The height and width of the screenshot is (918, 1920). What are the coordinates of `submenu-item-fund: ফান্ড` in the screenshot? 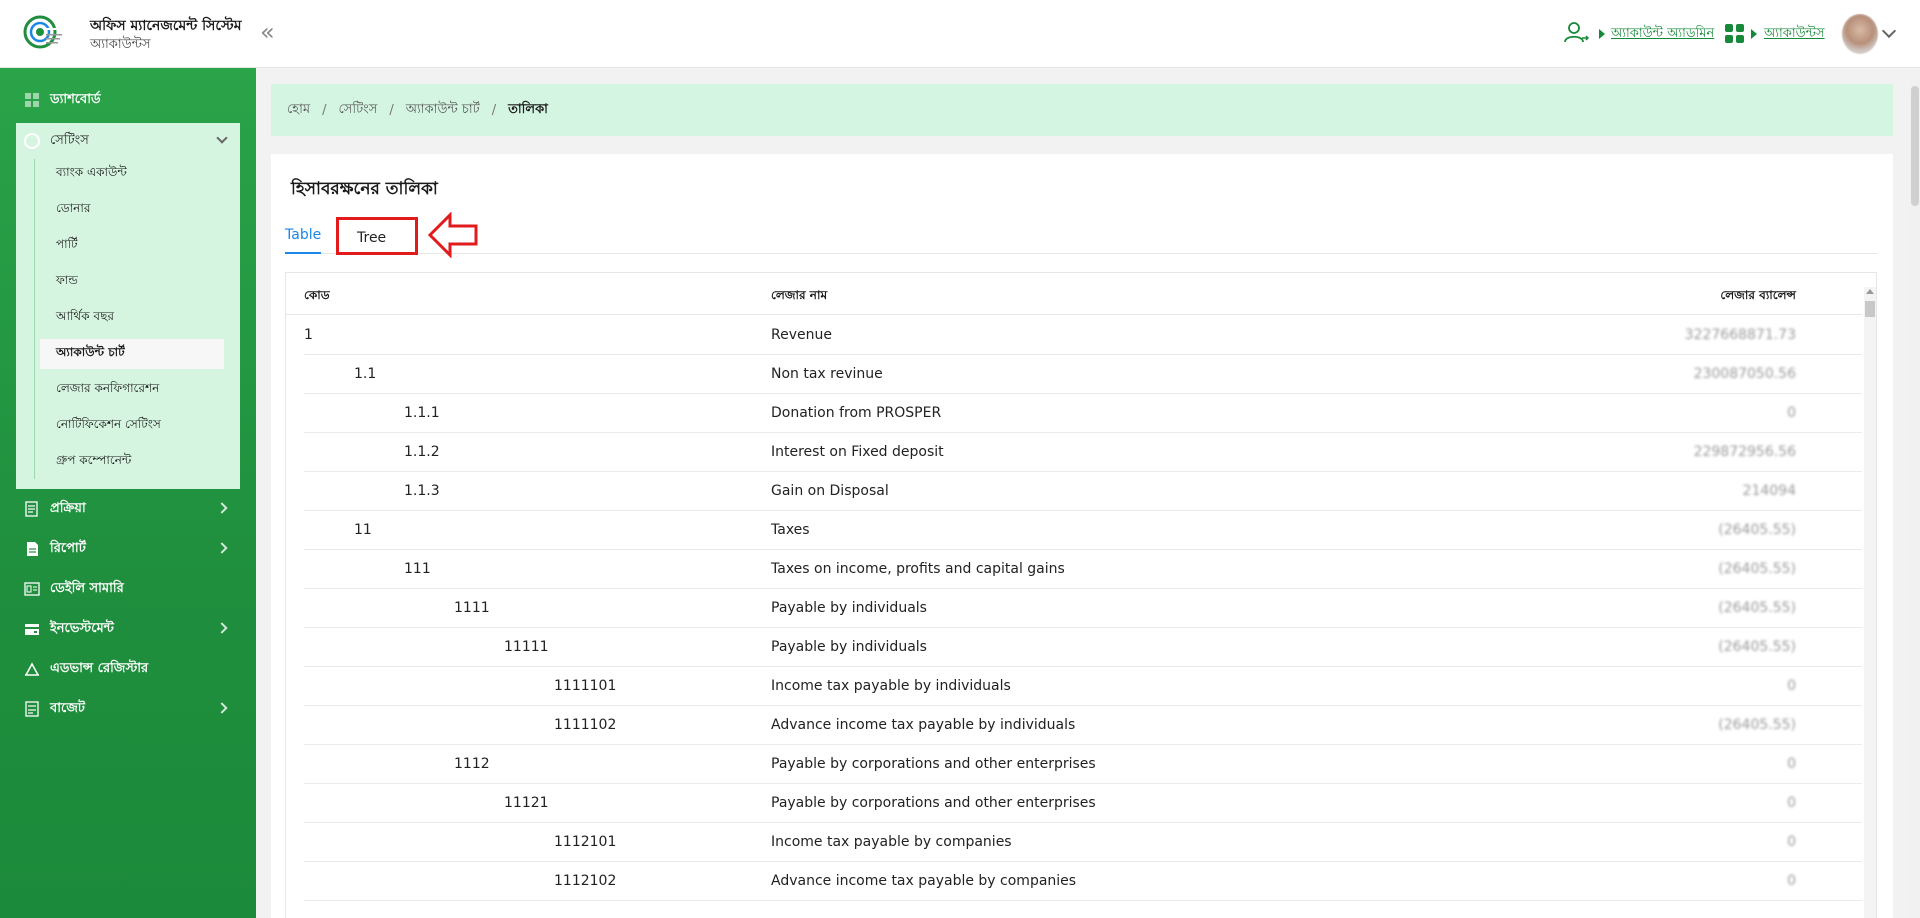 It's located at (132, 282).